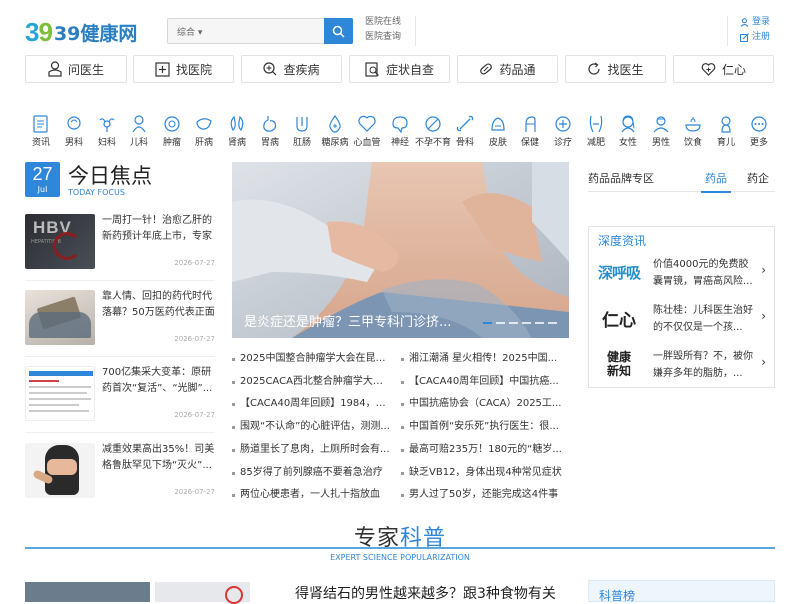 This screenshot has width=800, height=604. I want to click on gynecology-icon, so click(107, 124).